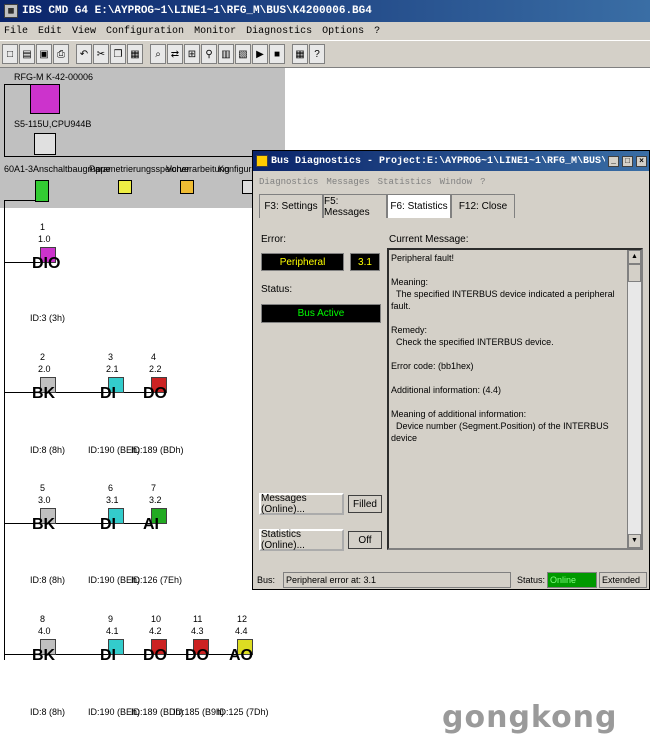 This screenshot has height=750, width=650. Describe the element at coordinates (634, 399) in the screenshot. I see `message-scrollbar: ▲ ▼` at that location.